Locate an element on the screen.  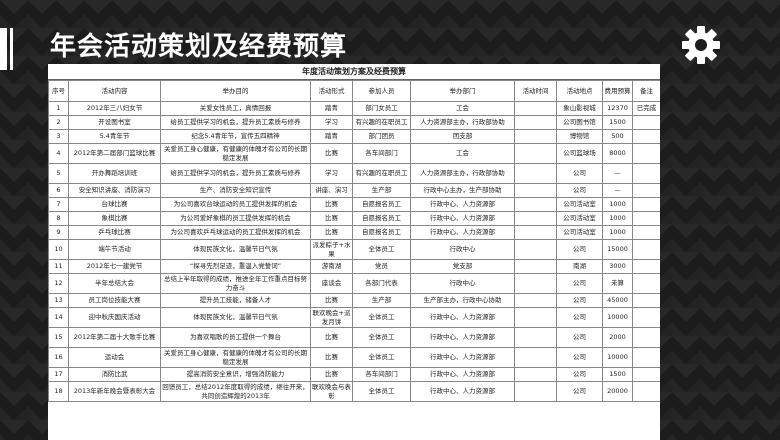
table-cell: 员工岗位技能大赛 is located at coordinates (114, 300).